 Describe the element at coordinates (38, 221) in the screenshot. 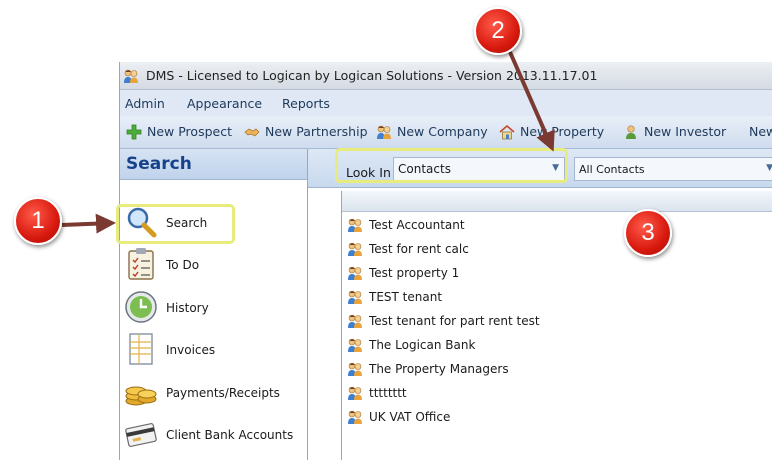

I see `callout-badge-1: 1` at that location.